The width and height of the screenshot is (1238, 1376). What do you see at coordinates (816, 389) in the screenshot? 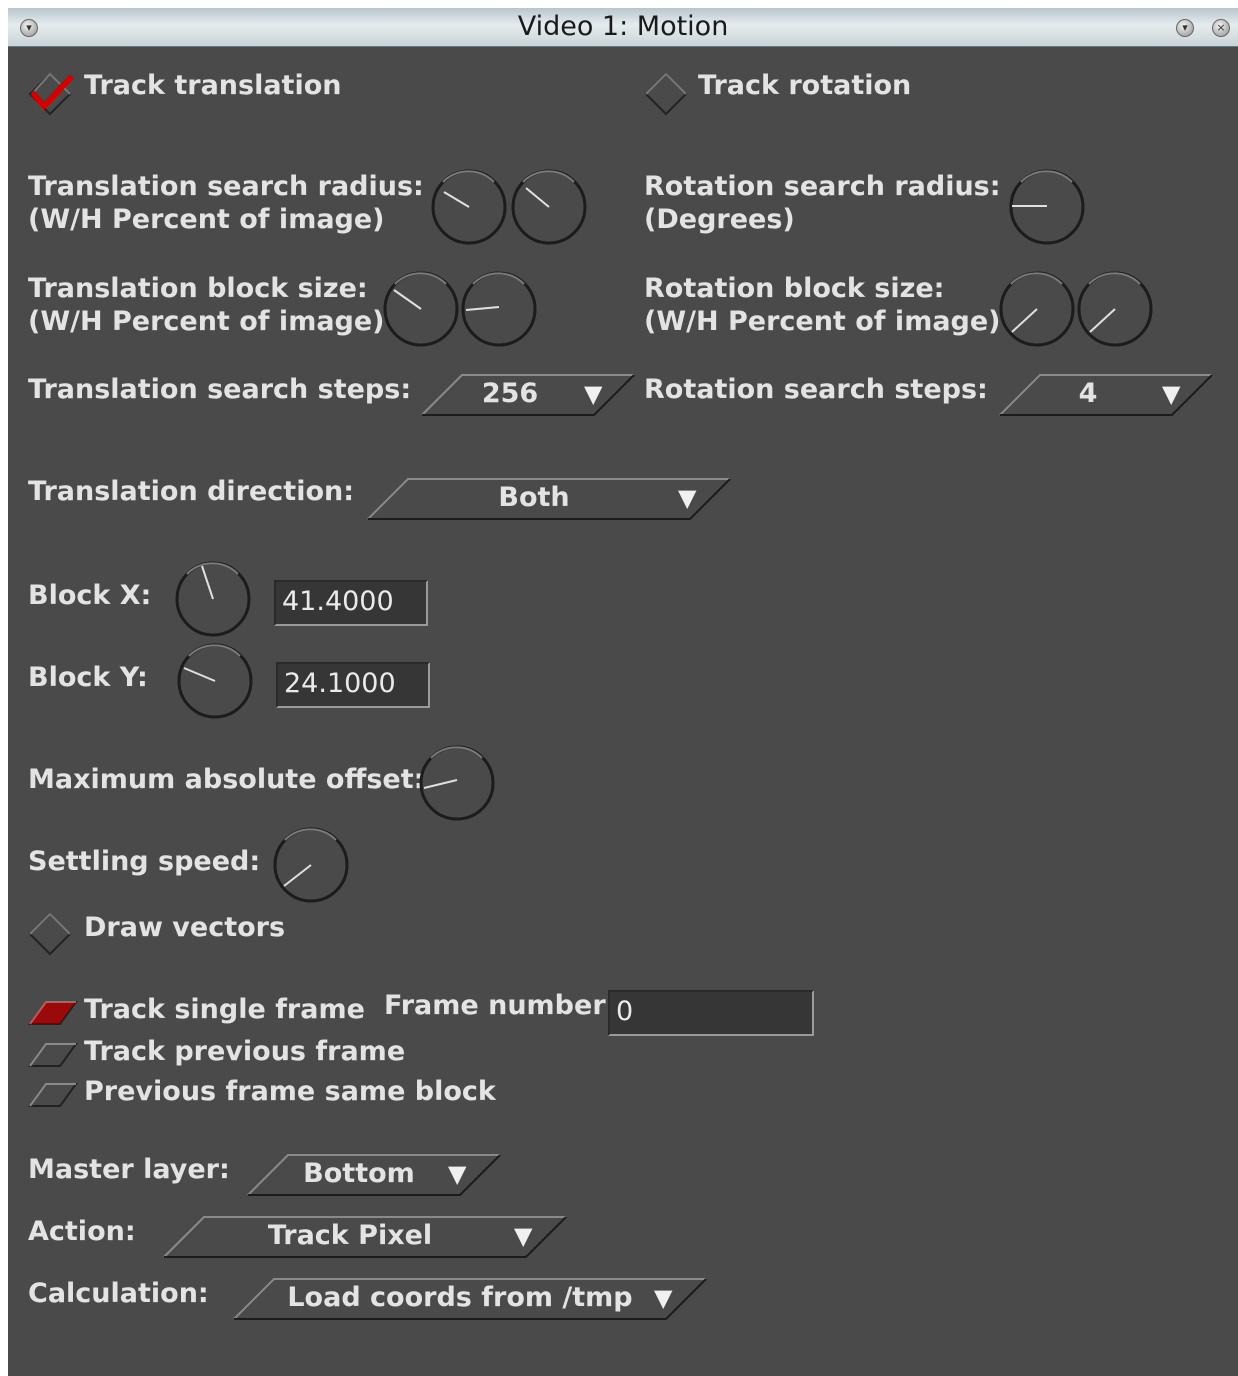
I see `rotation-search-steps-label: Rotation search steps:` at bounding box center [816, 389].